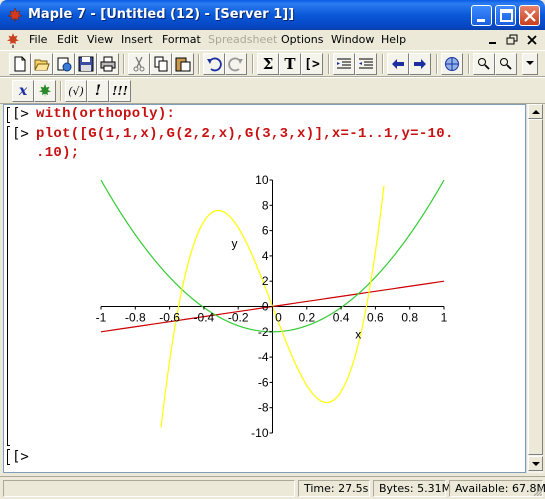  What do you see at coordinates (529, 15) in the screenshot?
I see `close-button` at bounding box center [529, 15].